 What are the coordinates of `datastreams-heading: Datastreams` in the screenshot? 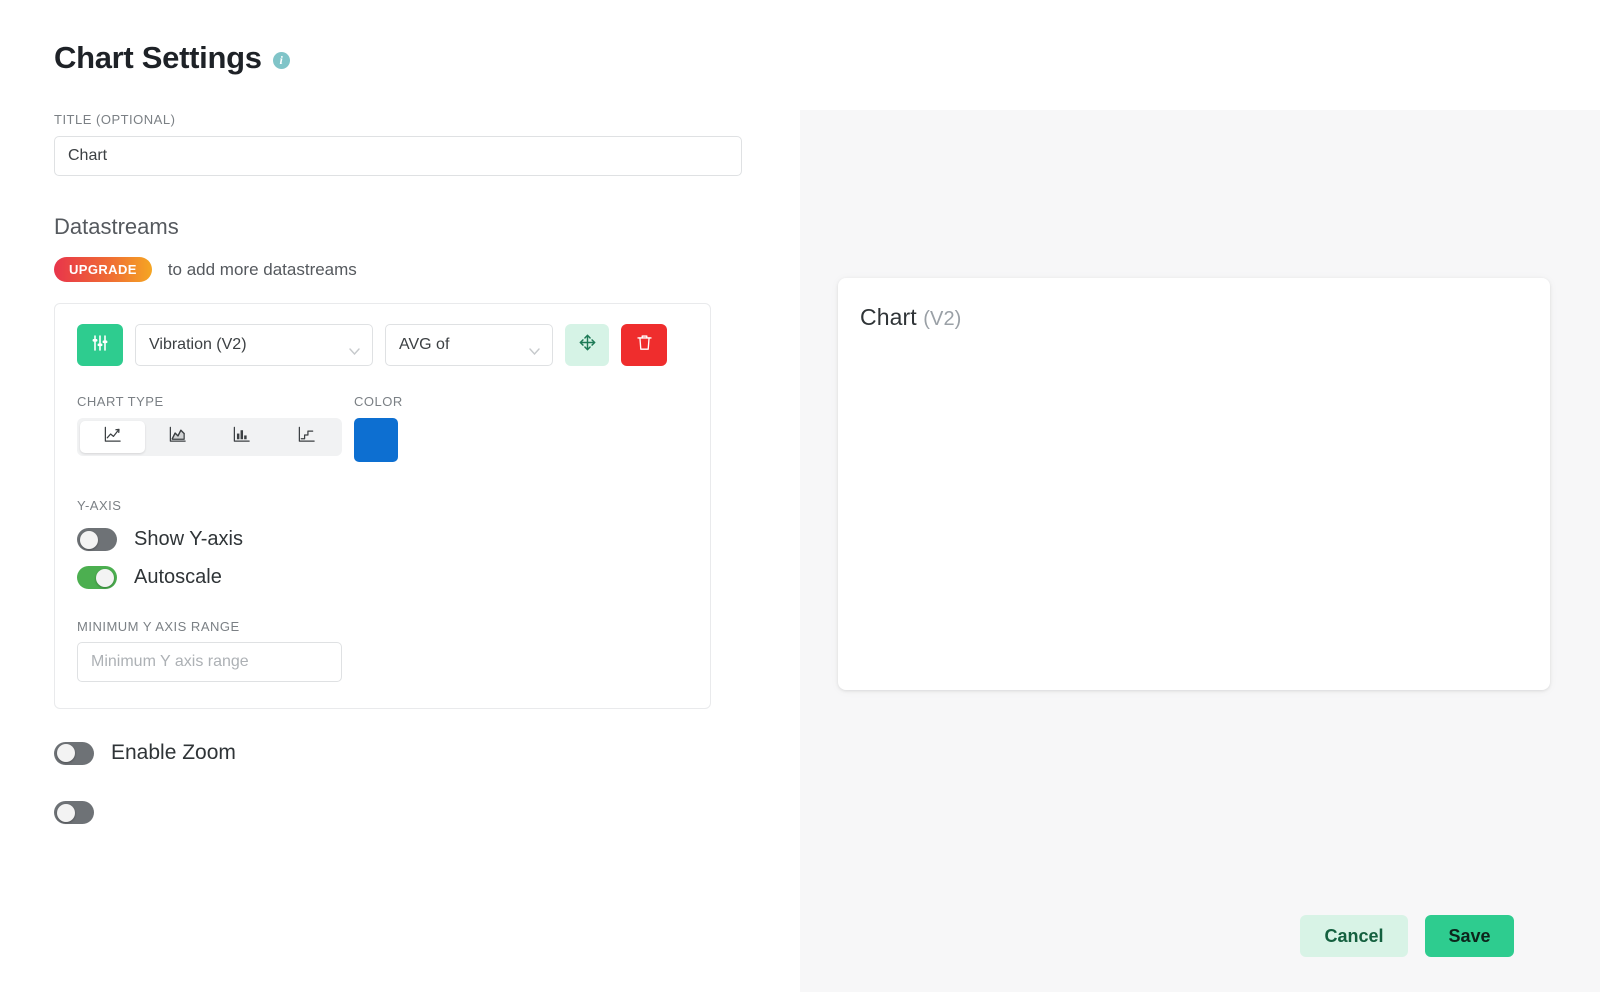 It's located at (116, 226).